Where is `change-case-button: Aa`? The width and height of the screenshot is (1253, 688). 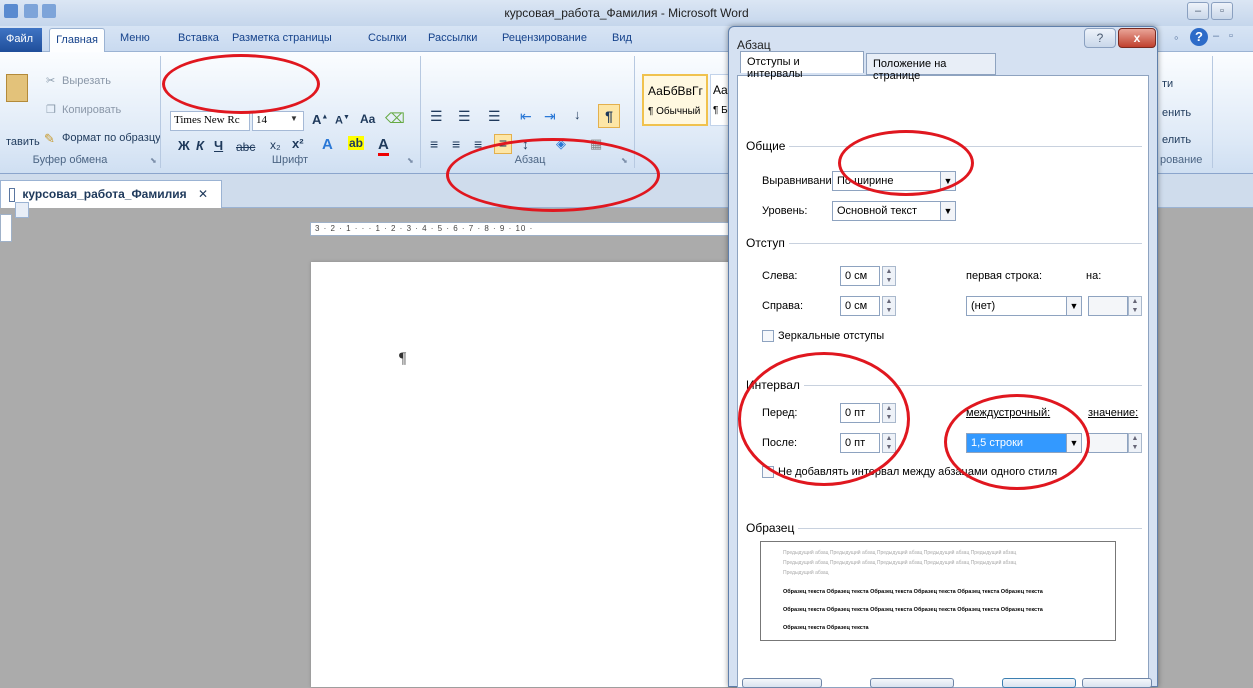 change-case-button: Aa is located at coordinates (367, 119).